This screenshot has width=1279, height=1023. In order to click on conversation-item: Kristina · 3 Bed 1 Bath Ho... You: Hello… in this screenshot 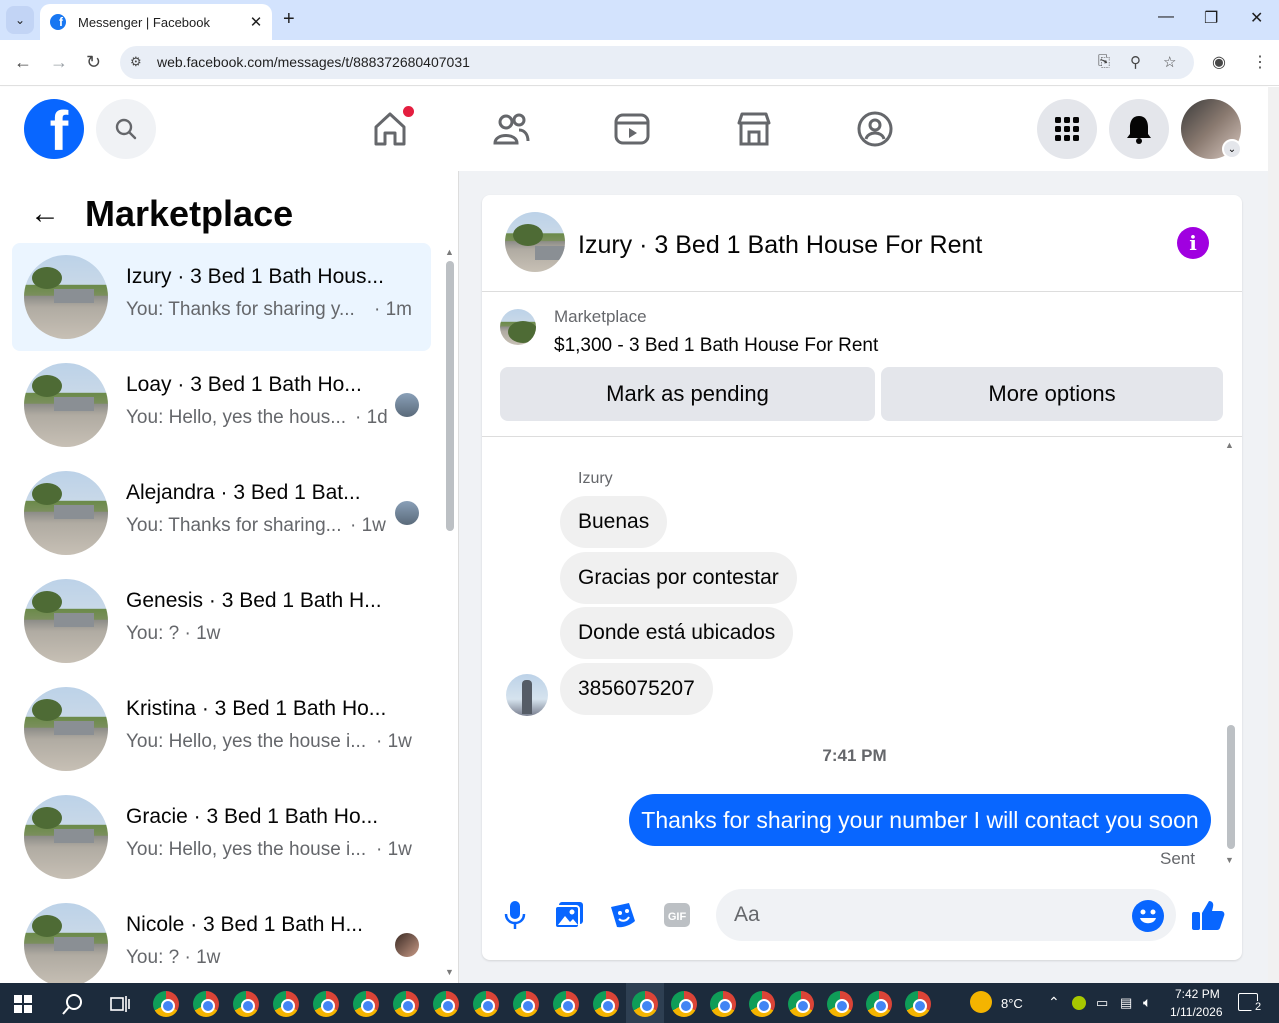, I will do `click(221, 729)`.